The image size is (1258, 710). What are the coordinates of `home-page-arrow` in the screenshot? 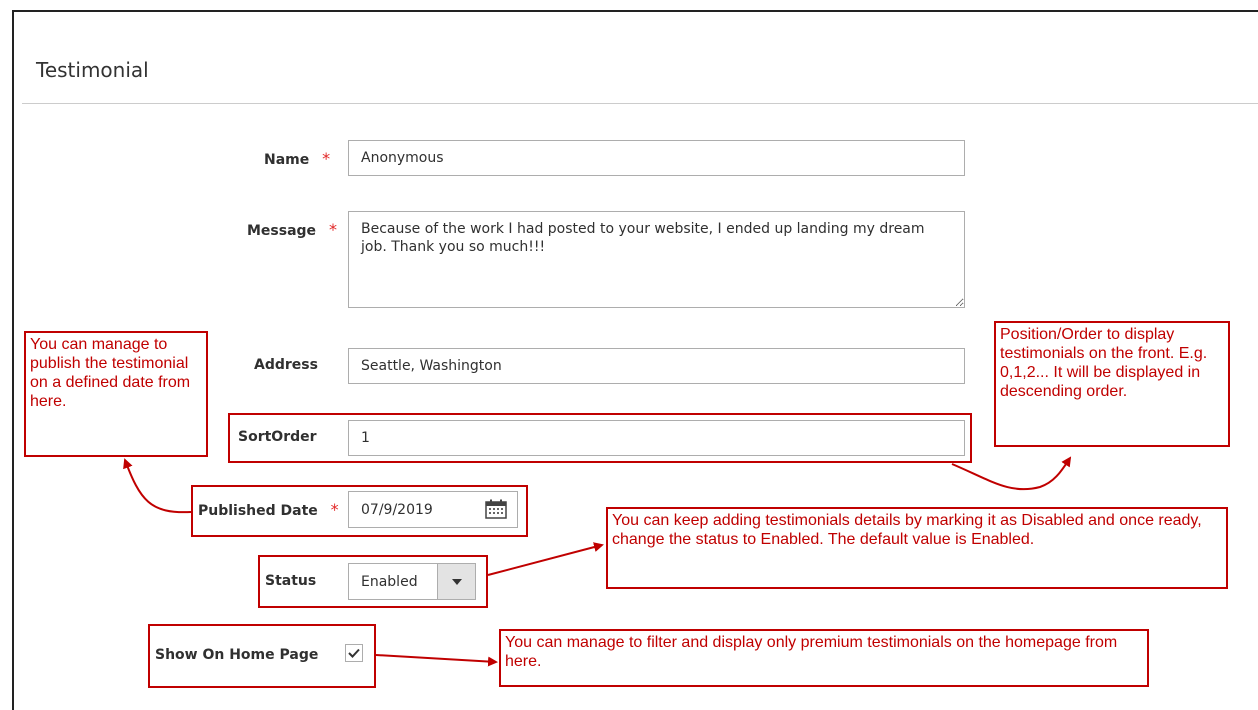 It's located at (436, 660).